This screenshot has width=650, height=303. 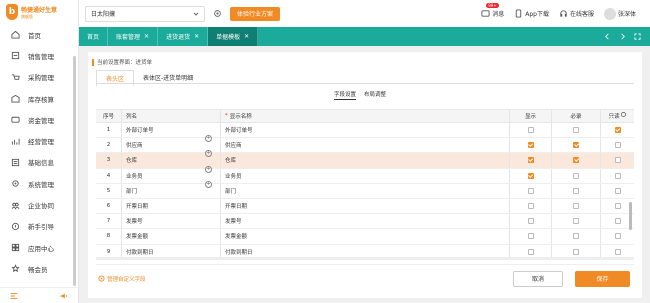 I want to click on sidebar-item-2: 采购管理, so click(x=39, y=77).